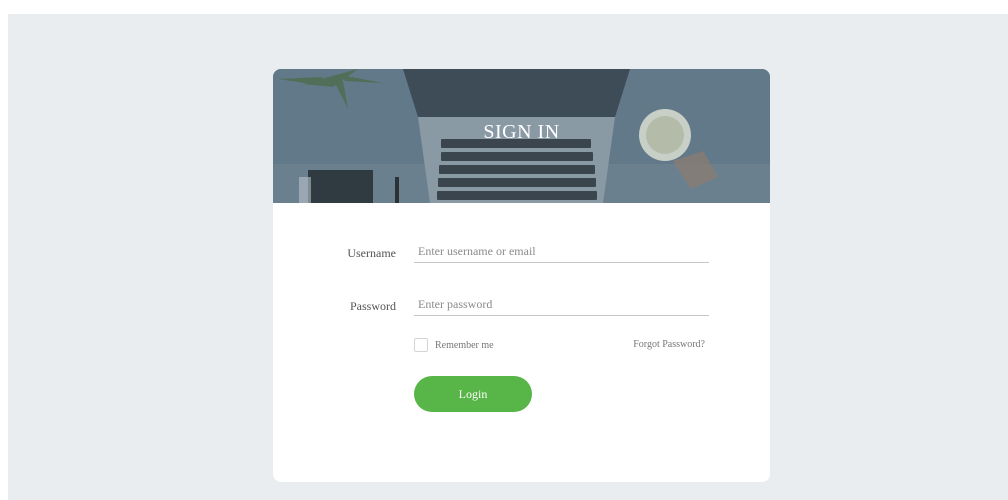 Image resolution: width=1008 pixels, height=500 pixels. I want to click on username-input, so click(561, 251).